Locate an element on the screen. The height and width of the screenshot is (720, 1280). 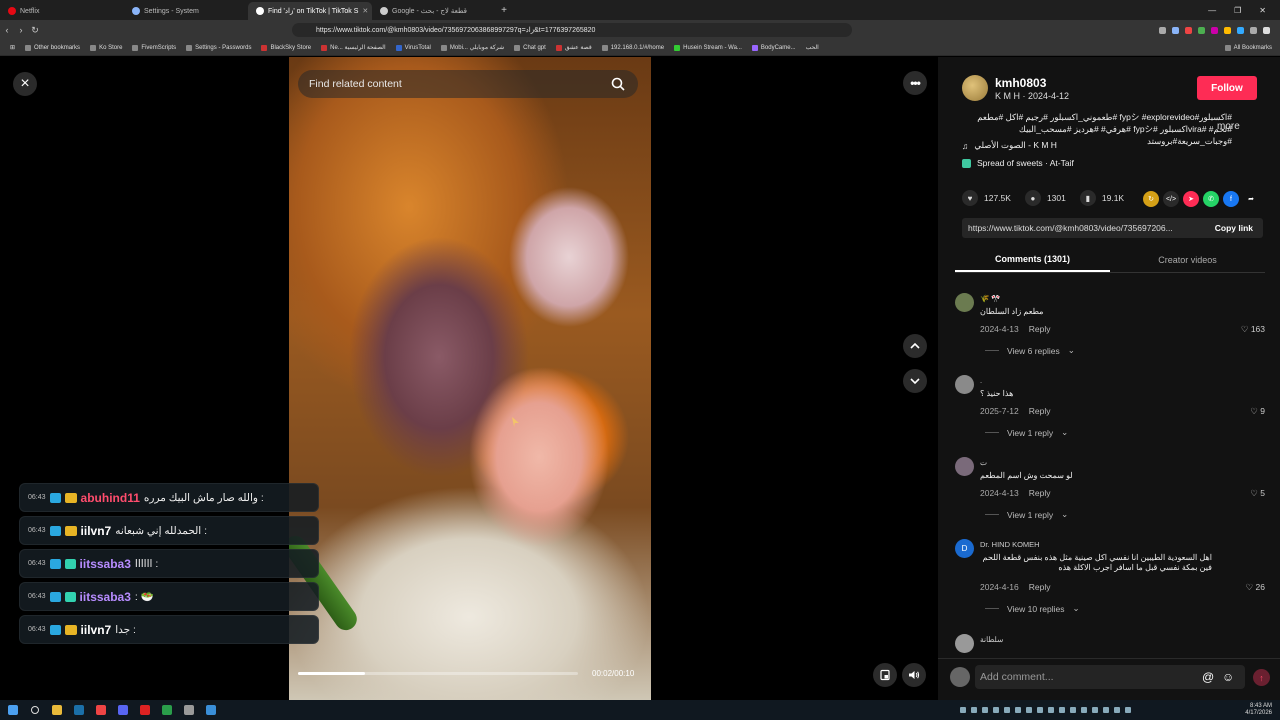
mention-icon: @ is located at coordinates (1208, 677).